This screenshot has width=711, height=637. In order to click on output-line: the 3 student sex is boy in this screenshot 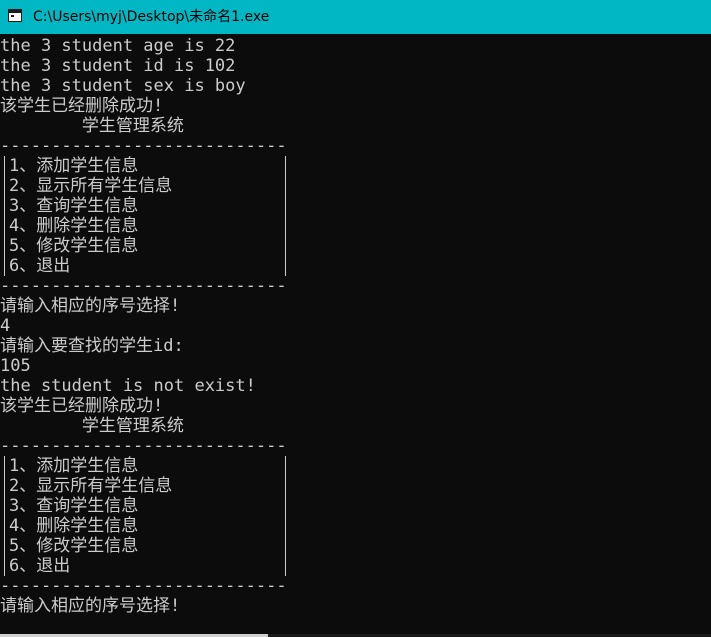, I will do `click(123, 86)`.